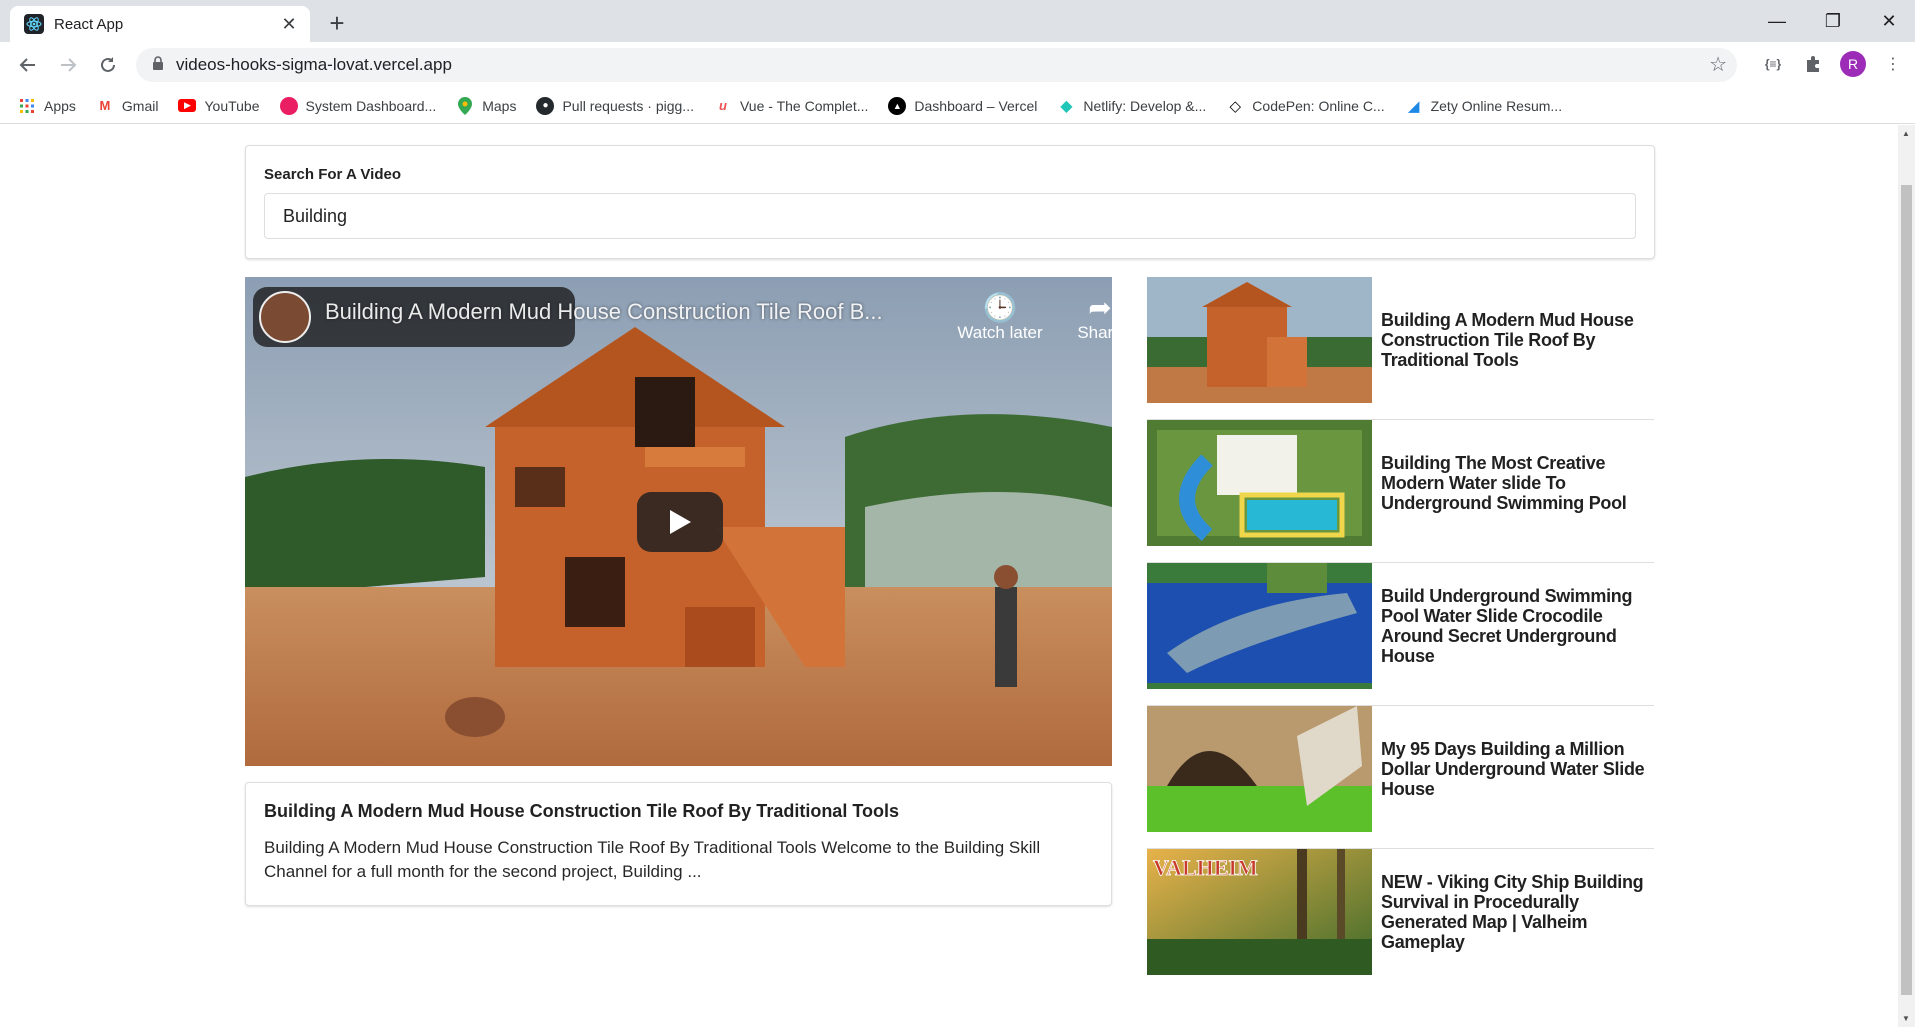  I want to click on browser-tab: React App ✕, so click(160, 24).